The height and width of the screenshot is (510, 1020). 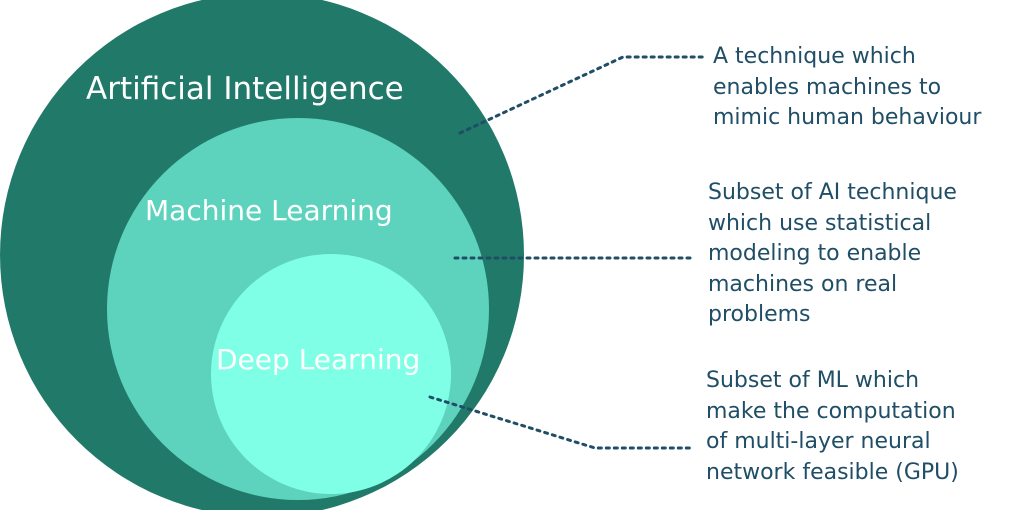 What do you see at coordinates (831, 411) in the screenshot?
I see `dl-description-line: make the computation` at bounding box center [831, 411].